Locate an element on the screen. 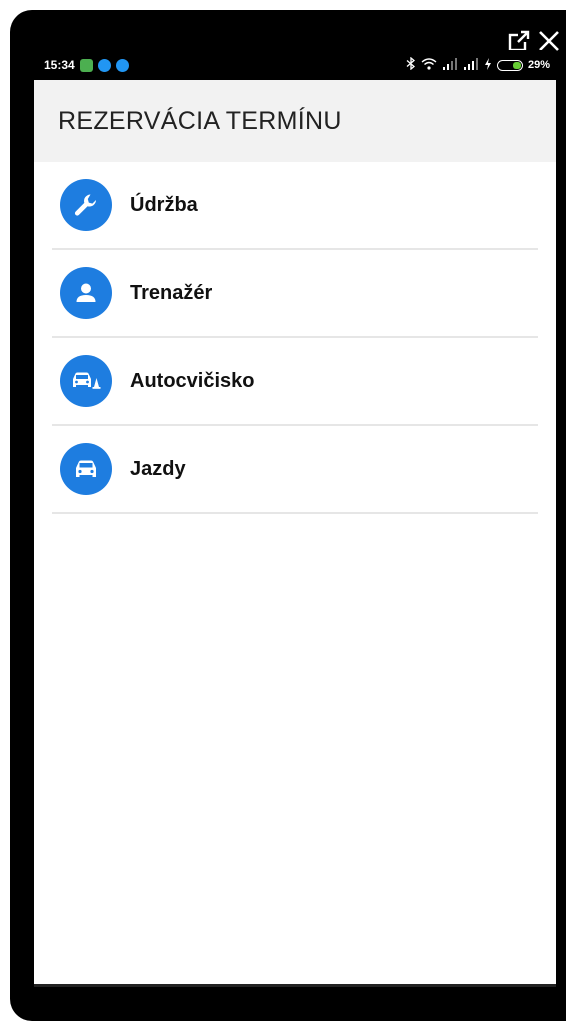 The image size is (566, 1021). battery-icon is located at coordinates (509, 65).